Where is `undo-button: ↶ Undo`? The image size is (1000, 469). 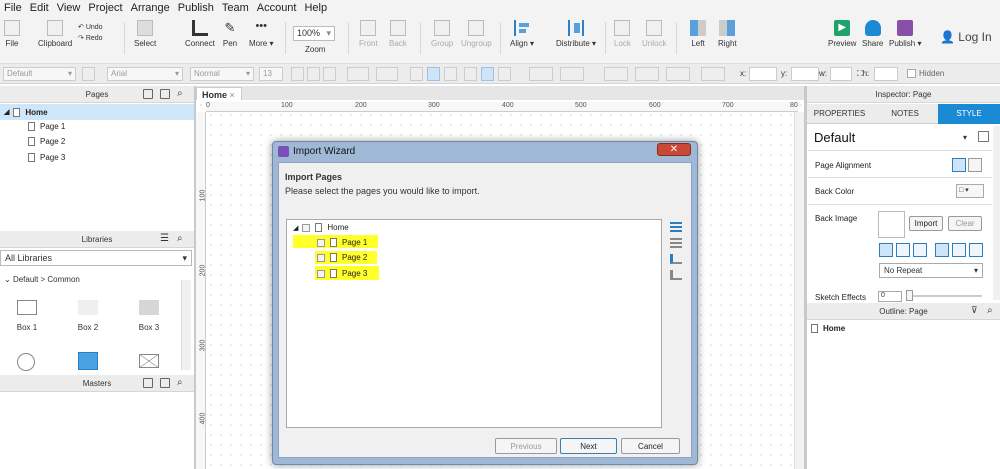
undo-button: ↶ Undo is located at coordinates (90, 27).